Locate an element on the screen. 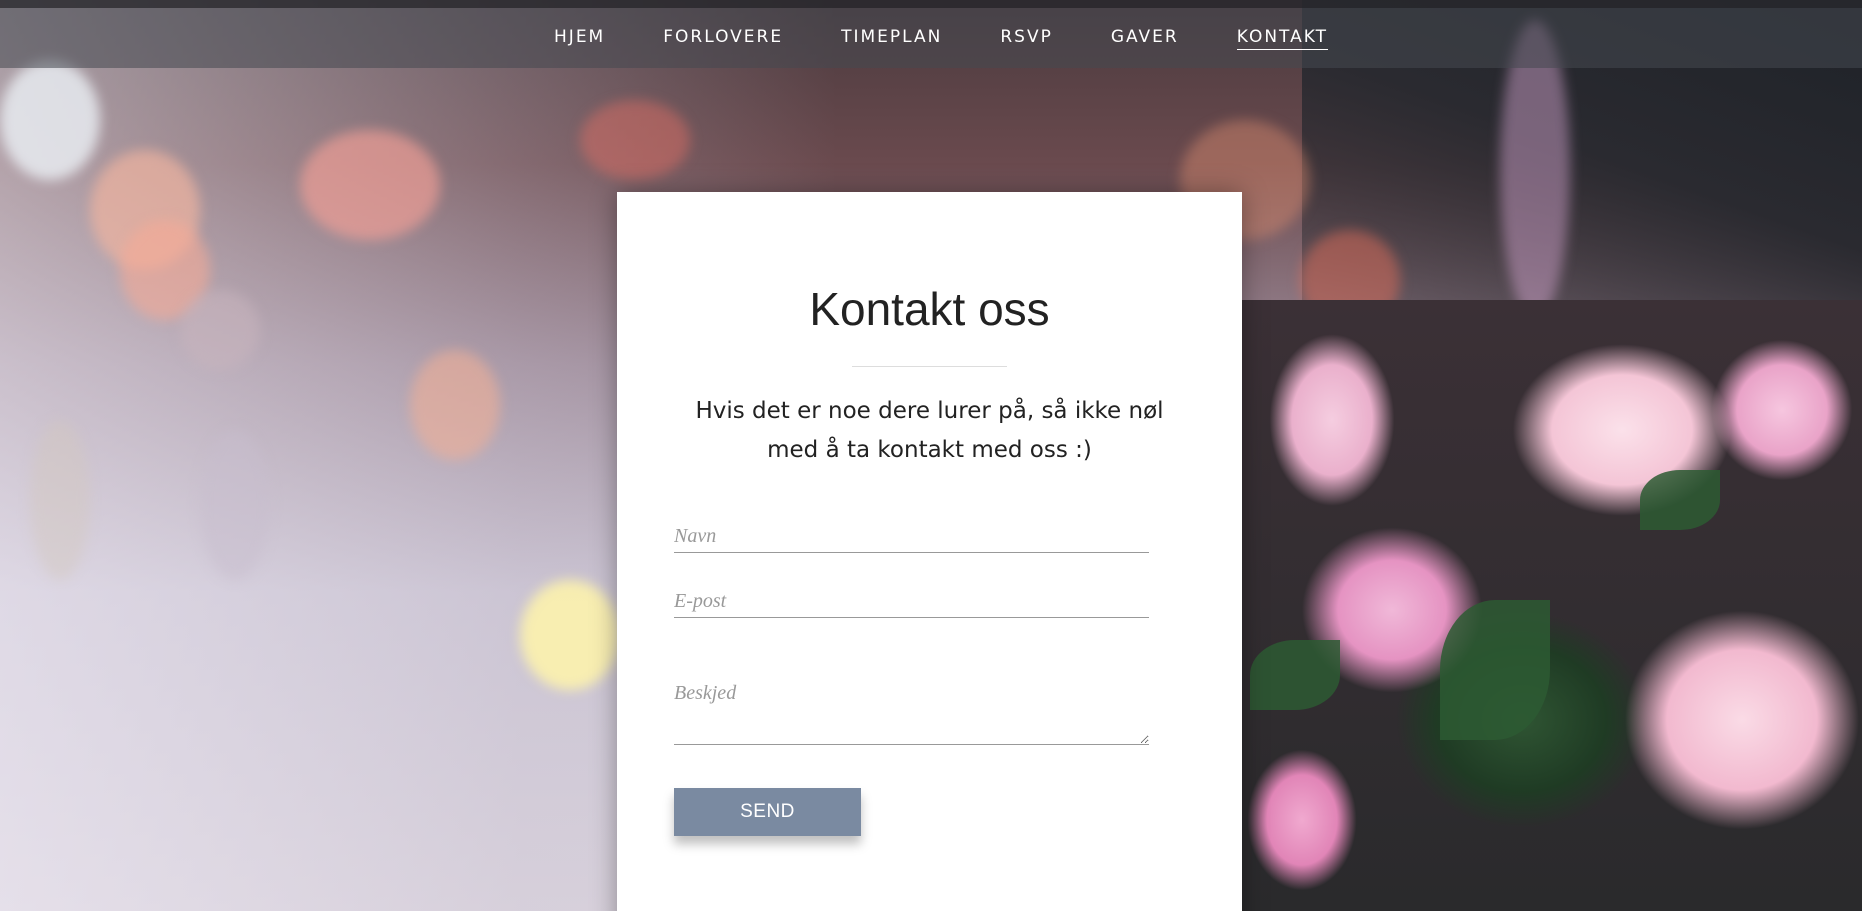 The image size is (1862, 911). send-button: SEND is located at coordinates (767, 812).